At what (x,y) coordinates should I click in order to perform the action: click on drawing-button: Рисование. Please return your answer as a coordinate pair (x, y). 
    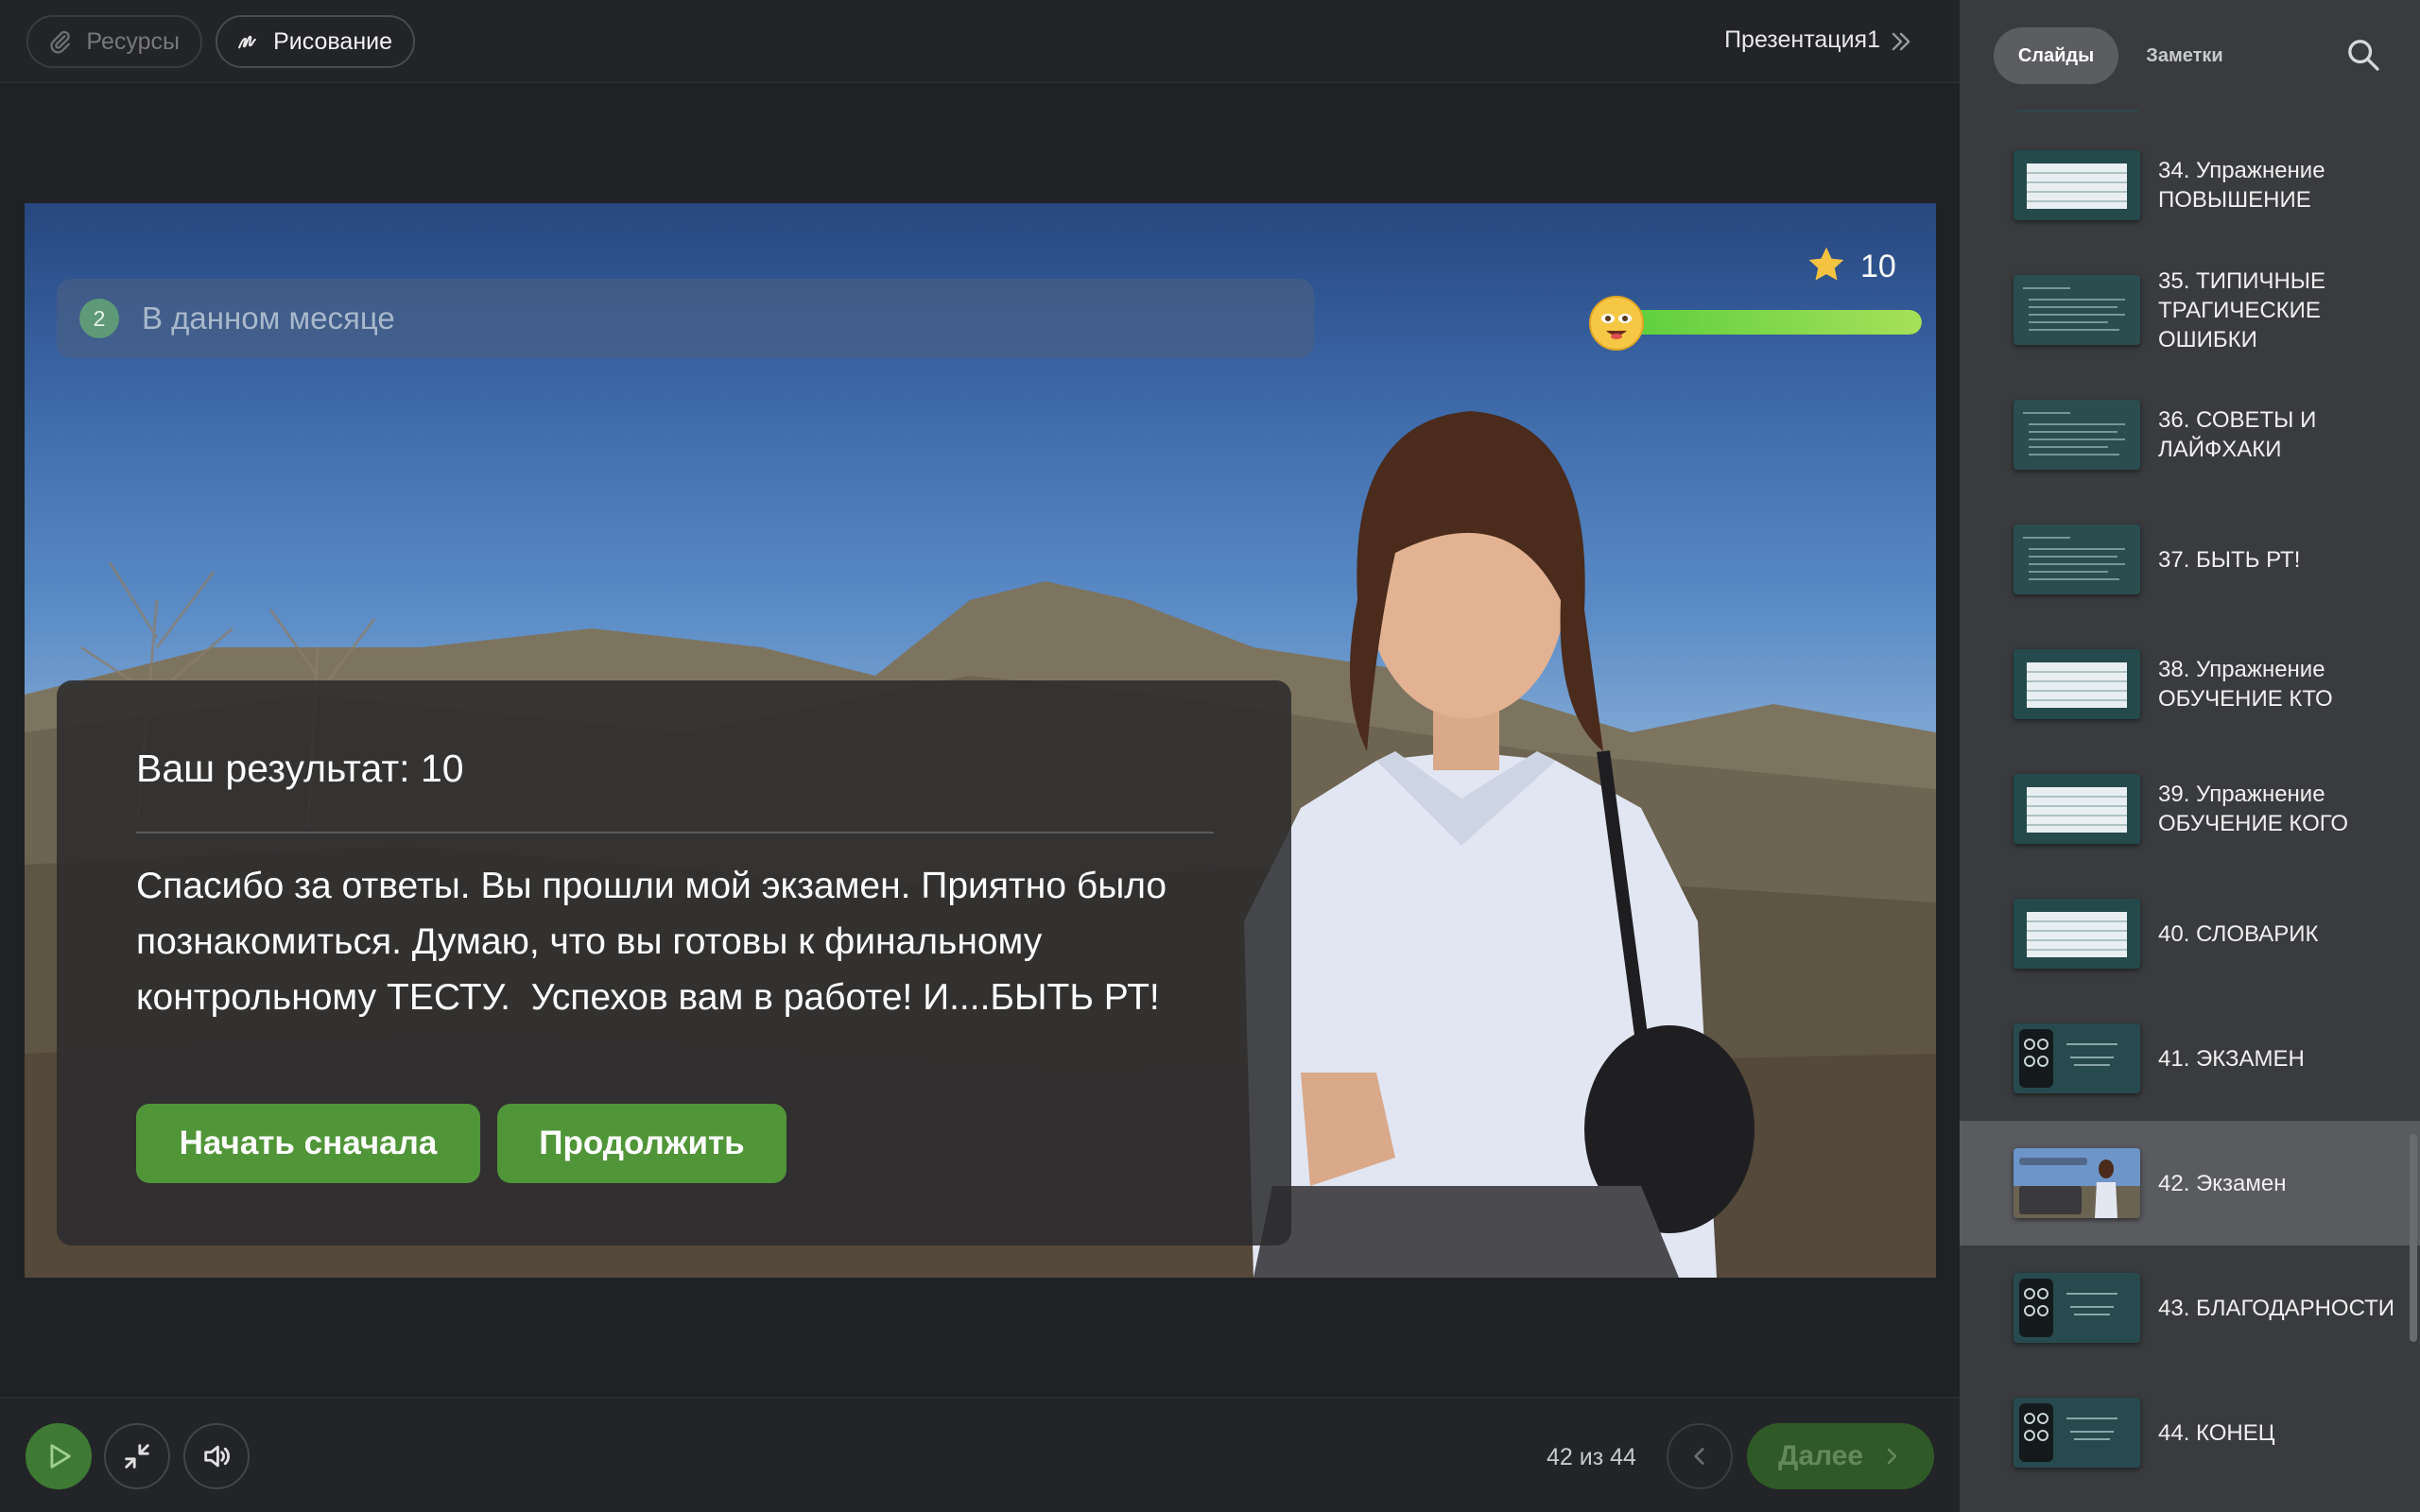
    Looking at the image, I should click on (315, 41).